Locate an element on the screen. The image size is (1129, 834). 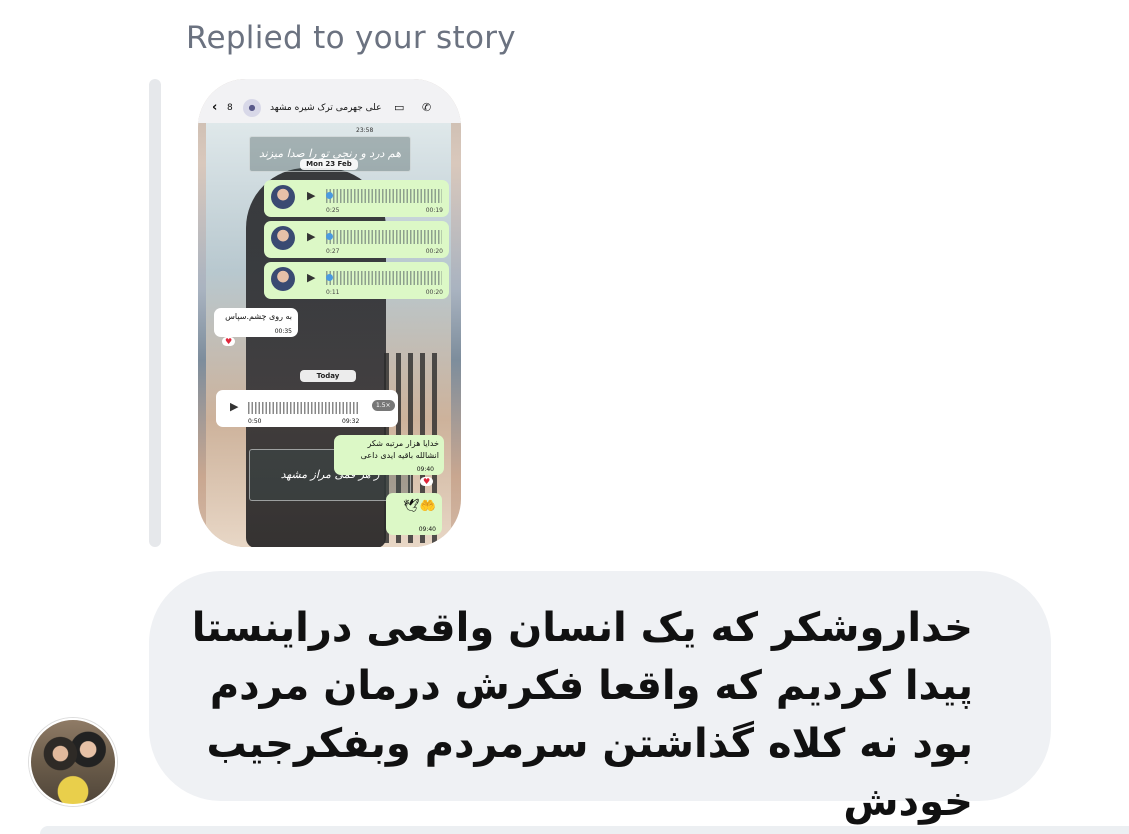
story-outgoing-emoji-bubble: 🤲🕊 09:40 is located at coordinates (414, 514).